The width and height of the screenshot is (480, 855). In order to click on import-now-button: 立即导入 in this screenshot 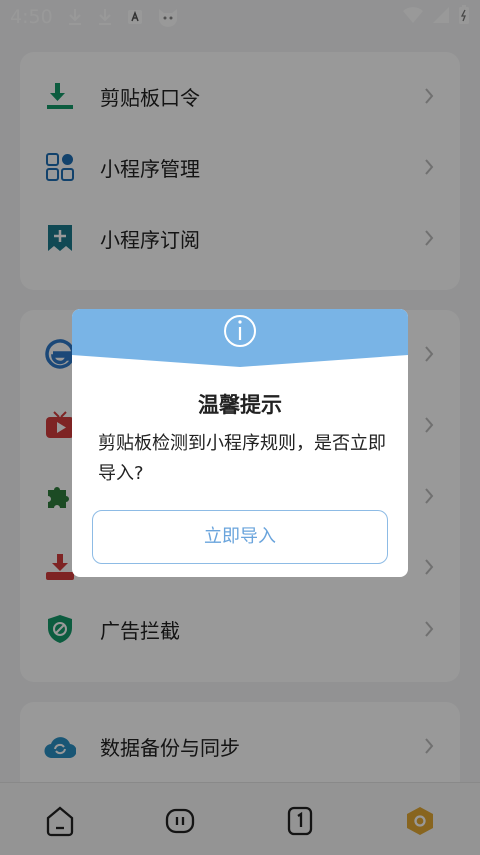, I will do `click(240, 537)`.